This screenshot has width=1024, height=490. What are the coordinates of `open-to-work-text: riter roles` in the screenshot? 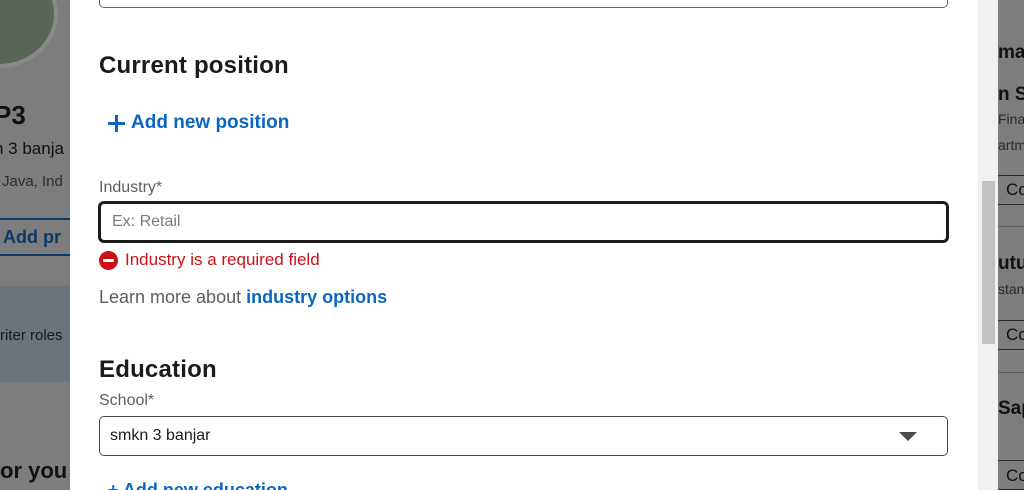 It's located at (31, 335).